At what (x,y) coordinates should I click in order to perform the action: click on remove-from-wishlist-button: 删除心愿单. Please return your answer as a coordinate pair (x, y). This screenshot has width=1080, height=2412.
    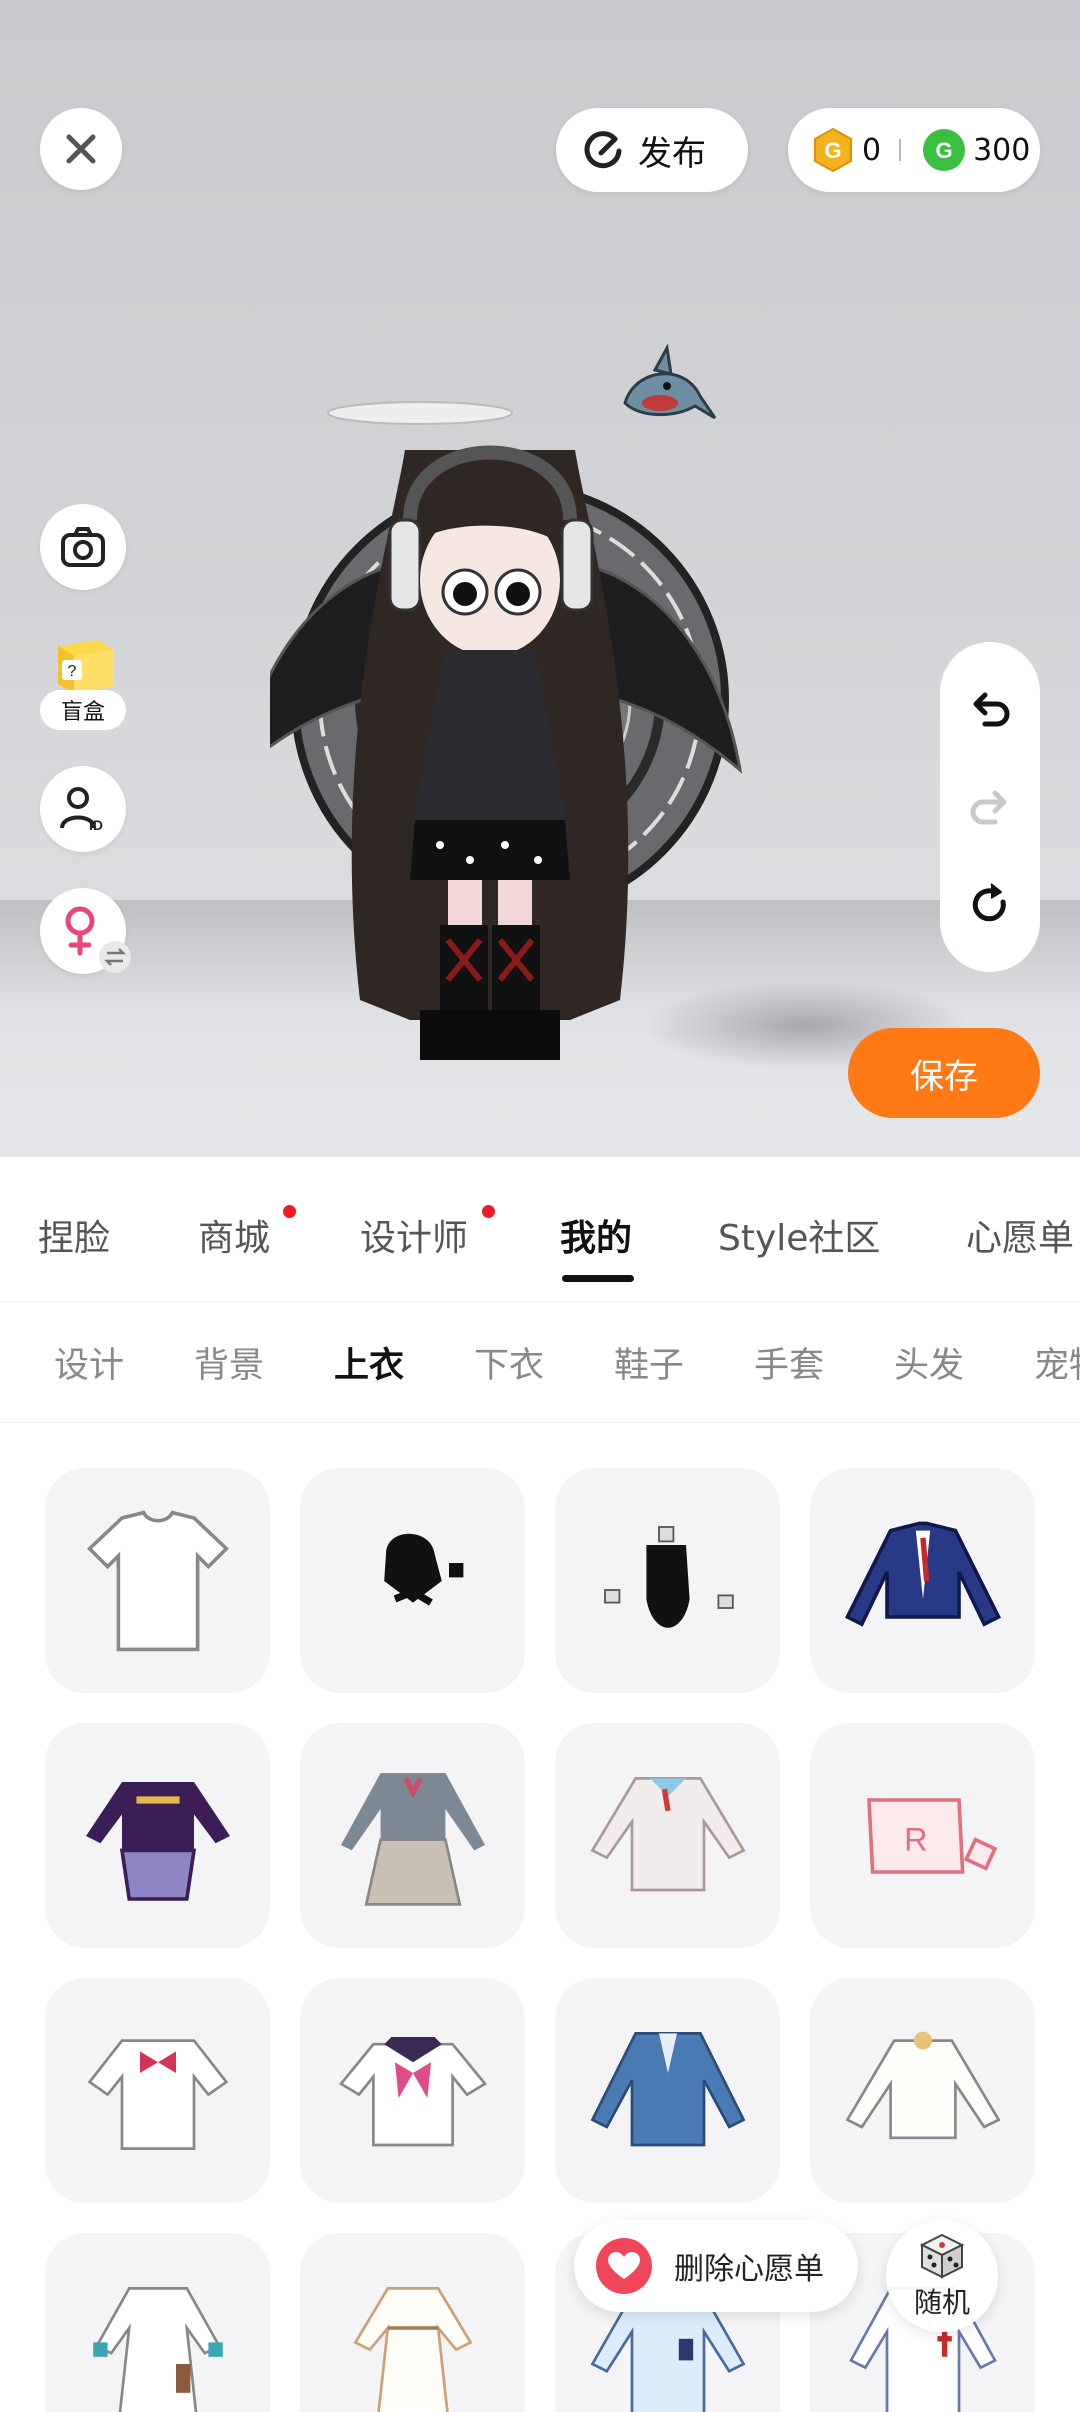
    Looking at the image, I should click on (716, 2266).